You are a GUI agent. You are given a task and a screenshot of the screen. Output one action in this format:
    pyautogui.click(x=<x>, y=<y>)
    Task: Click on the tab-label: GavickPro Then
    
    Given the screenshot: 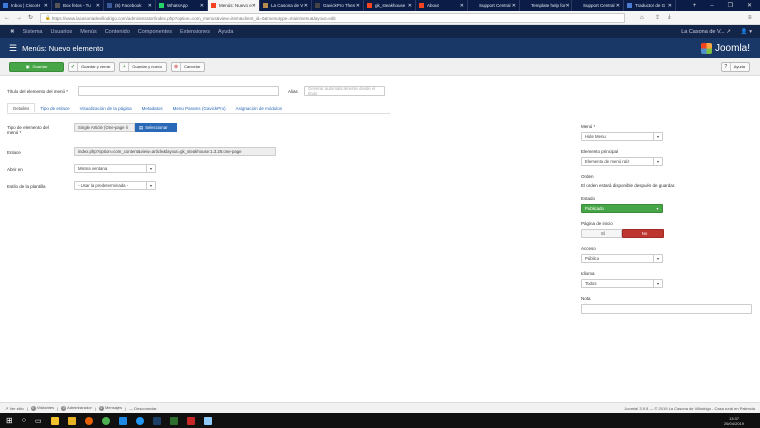 What is the action you would take?
    pyautogui.click(x=339, y=5)
    